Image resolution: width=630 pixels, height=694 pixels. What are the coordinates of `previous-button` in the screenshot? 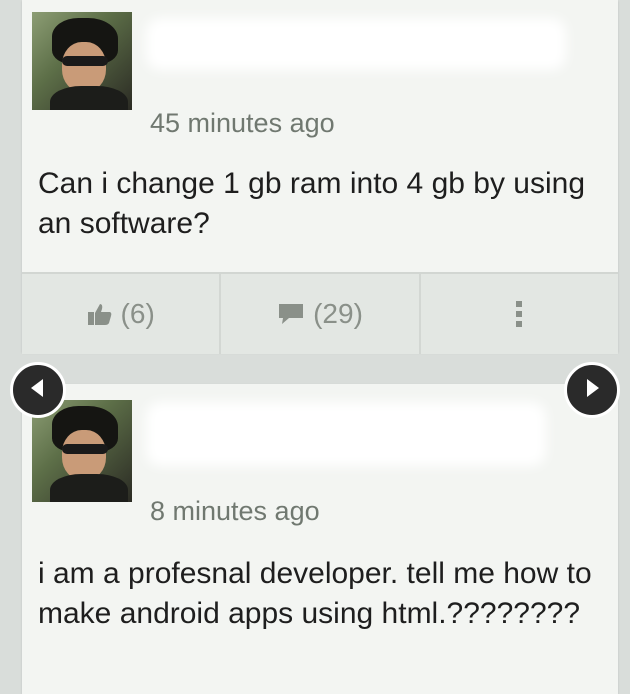 It's located at (38, 390).